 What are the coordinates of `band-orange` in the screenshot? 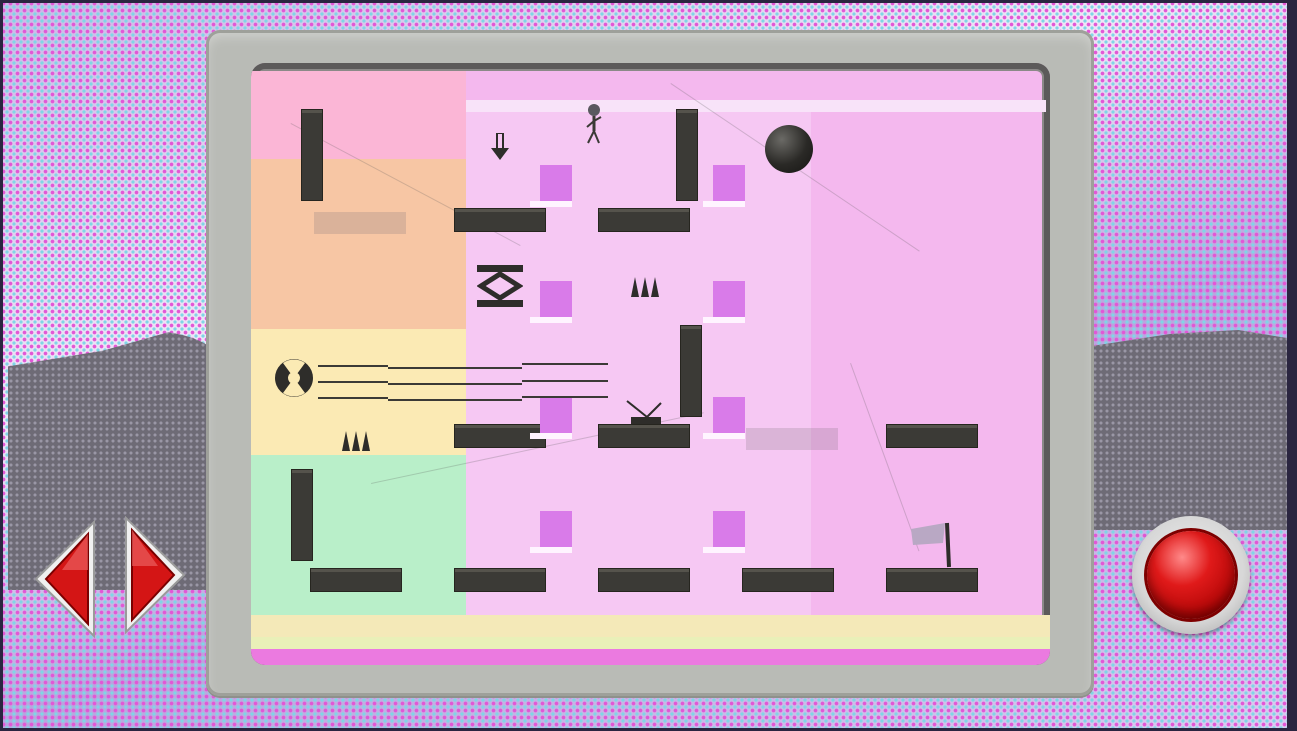 It's located at (358, 244).